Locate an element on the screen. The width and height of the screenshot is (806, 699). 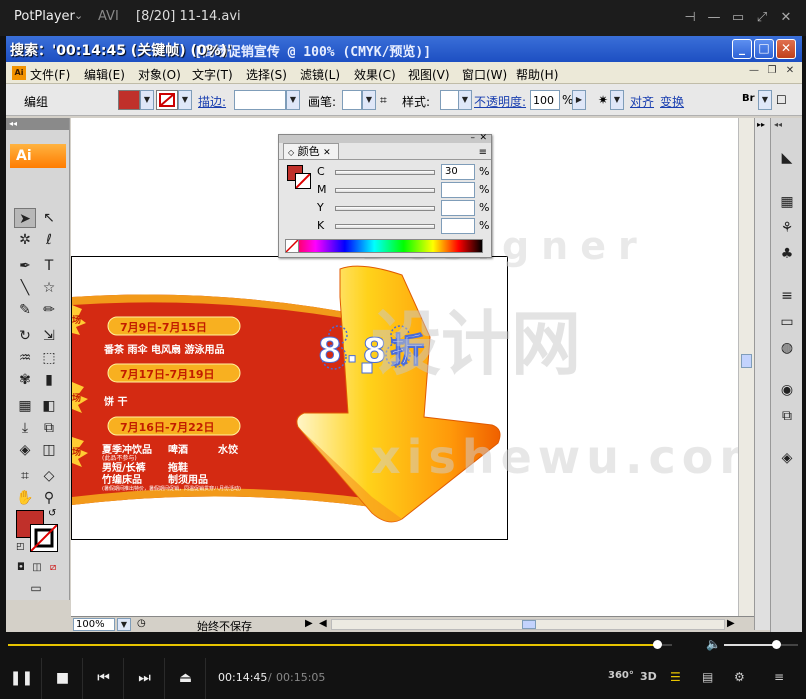
settings-gear-icon: ⚙ is located at coordinates (739, 677).